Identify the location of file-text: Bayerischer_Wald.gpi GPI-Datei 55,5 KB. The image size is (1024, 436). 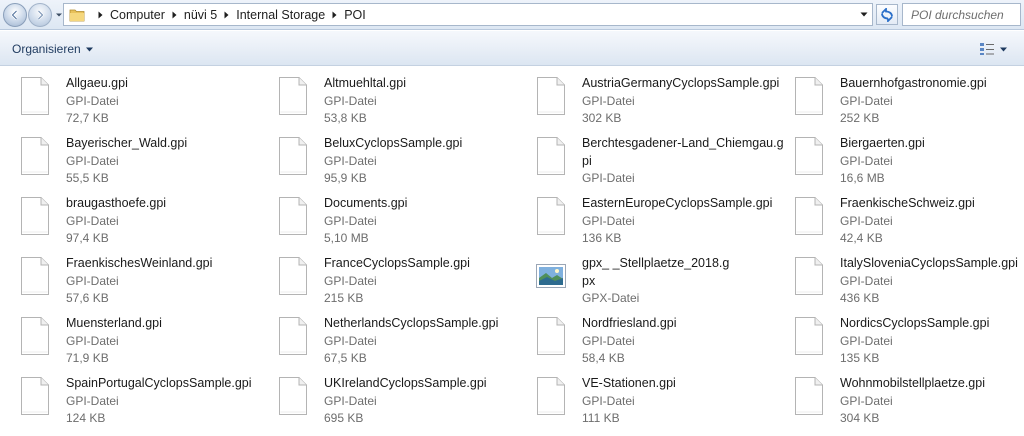
(158, 161).